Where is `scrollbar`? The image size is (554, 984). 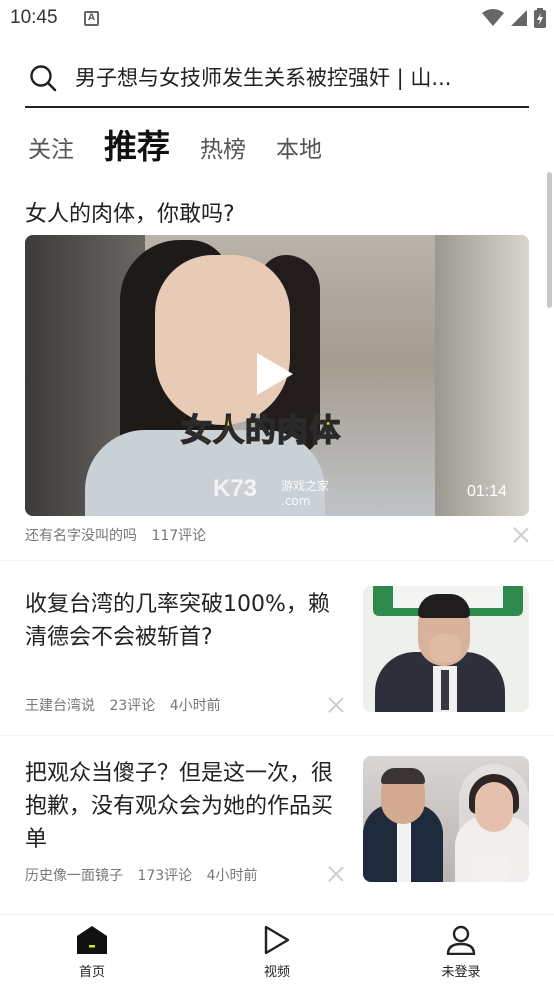 scrollbar is located at coordinates (549, 240).